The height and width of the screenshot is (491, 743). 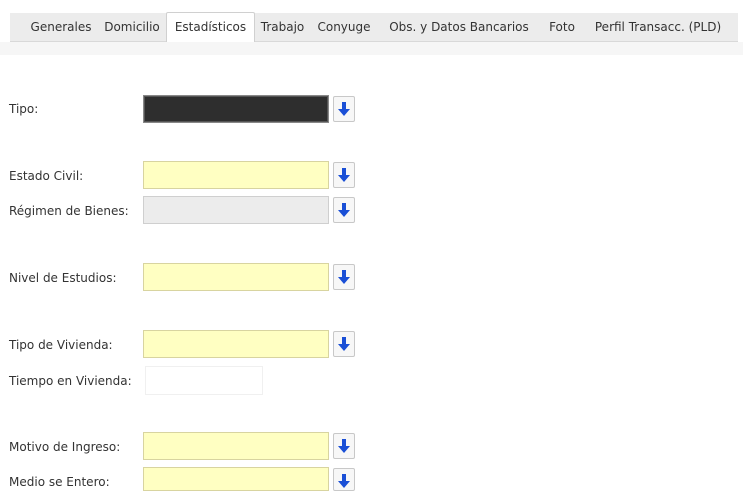 I want to click on tab-foto: Foto, so click(x=562, y=27).